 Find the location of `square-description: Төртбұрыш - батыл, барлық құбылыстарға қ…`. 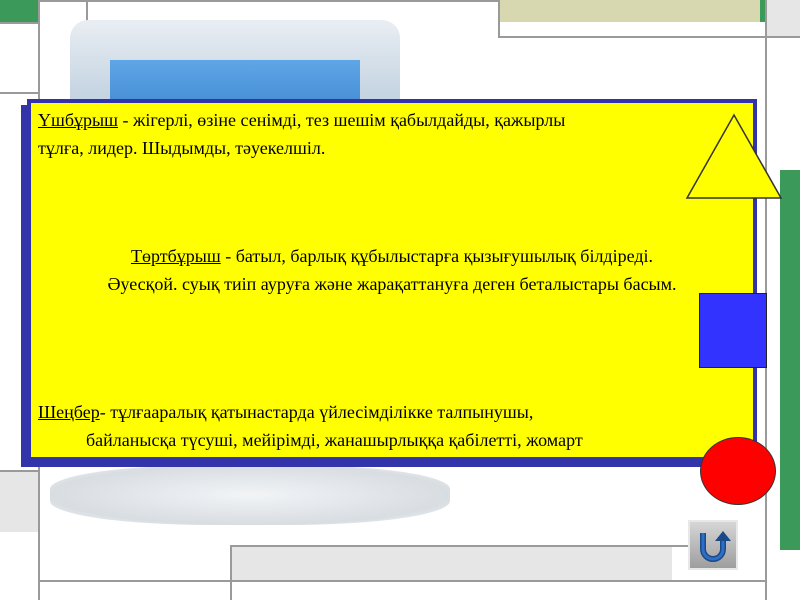

square-description: Төртбұрыш - батыл, барлық құбылыстарға қ… is located at coordinates (392, 270).